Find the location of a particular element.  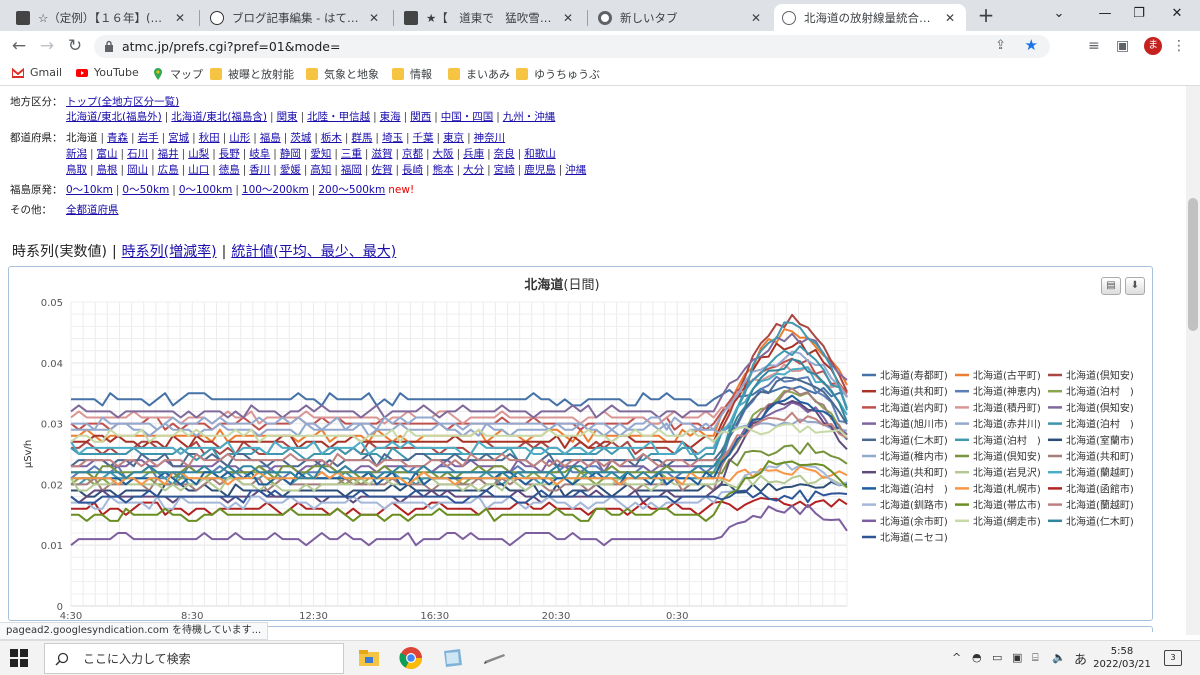

legend-item: 北海道(赤井川) is located at coordinates (1007, 424).